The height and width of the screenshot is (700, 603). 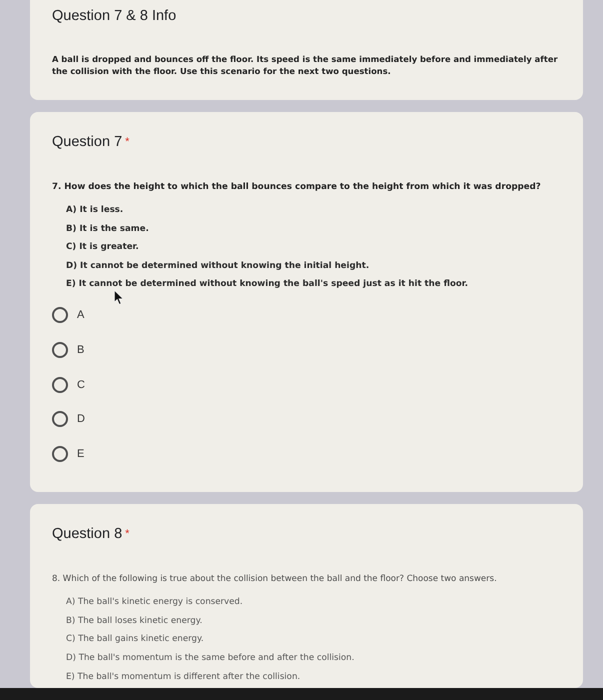 I want to click on answer-choice-text: D) It cannot be determined without knowing the initial height., so click(x=218, y=266).